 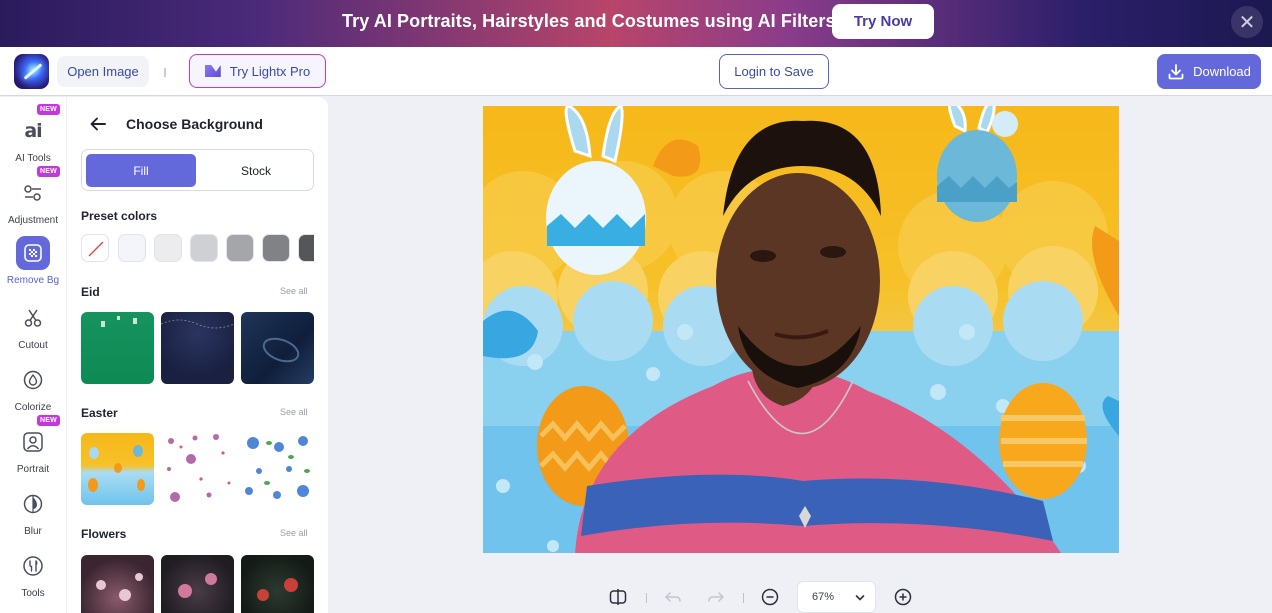 I want to click on see-all-eid-link: See all, so click(x=294, y=291).